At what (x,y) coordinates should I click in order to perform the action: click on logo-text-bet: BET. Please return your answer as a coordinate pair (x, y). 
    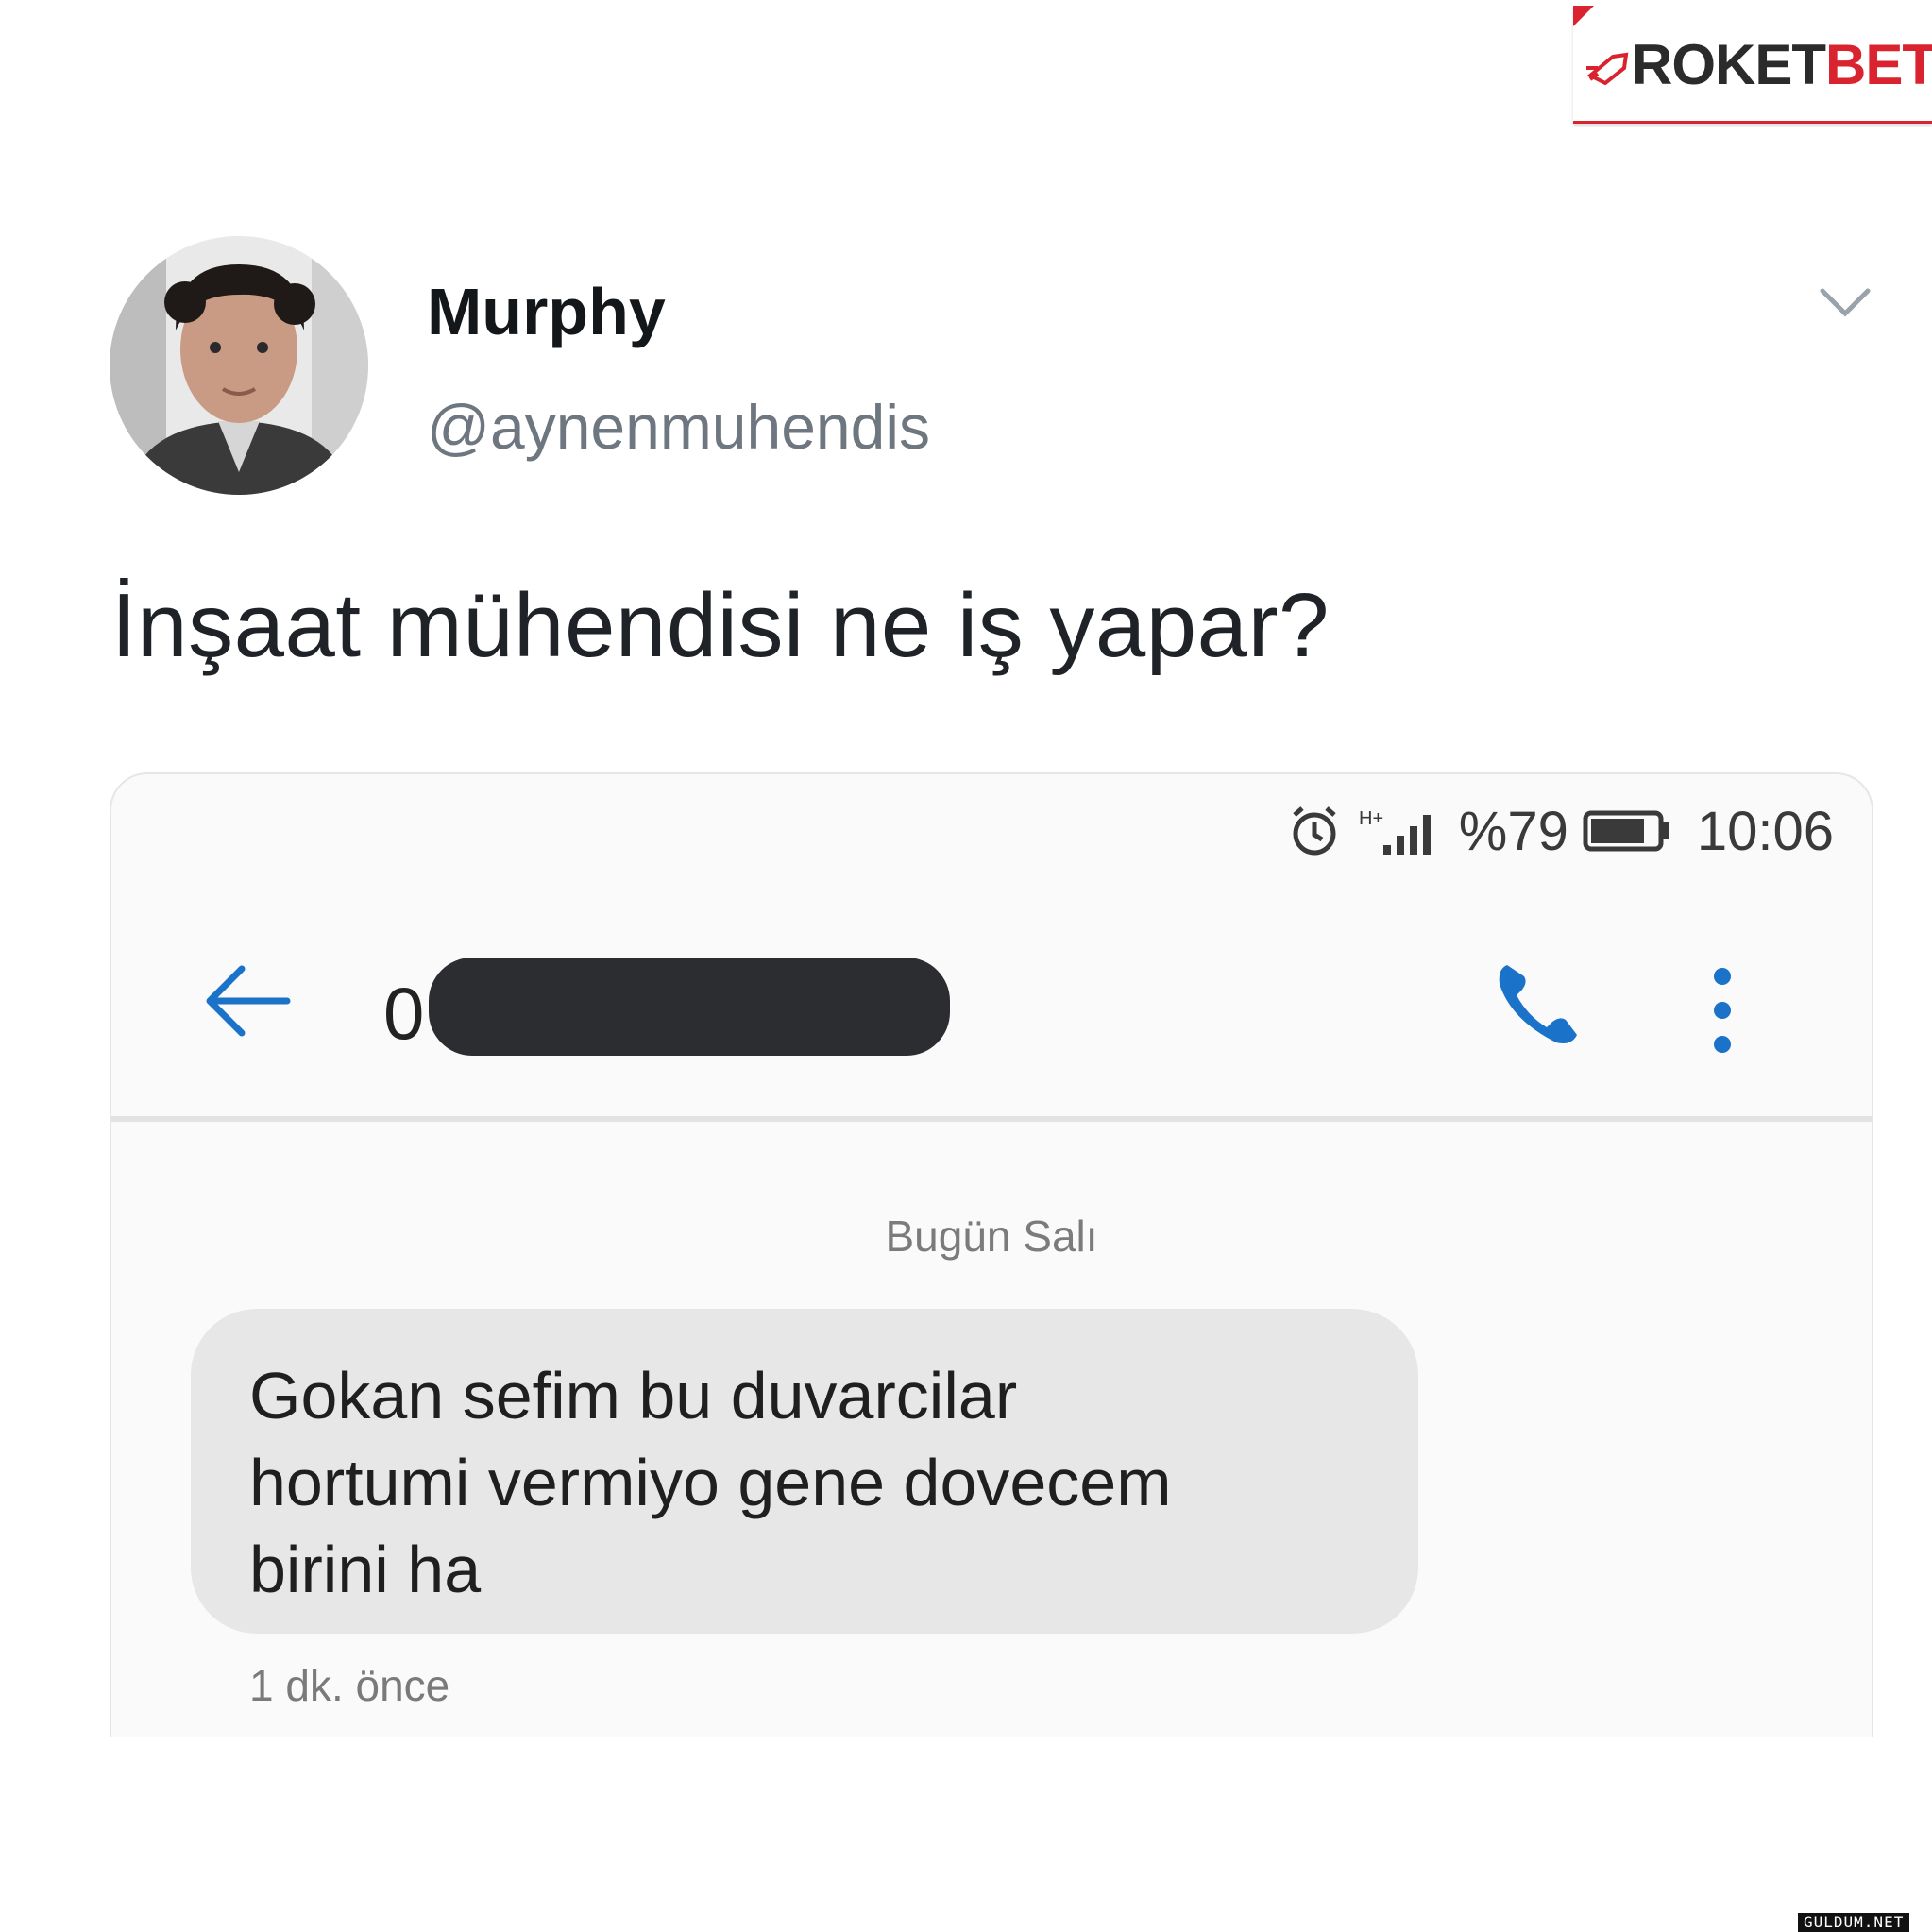
    Looking at the image, I should click on (1878, 64).